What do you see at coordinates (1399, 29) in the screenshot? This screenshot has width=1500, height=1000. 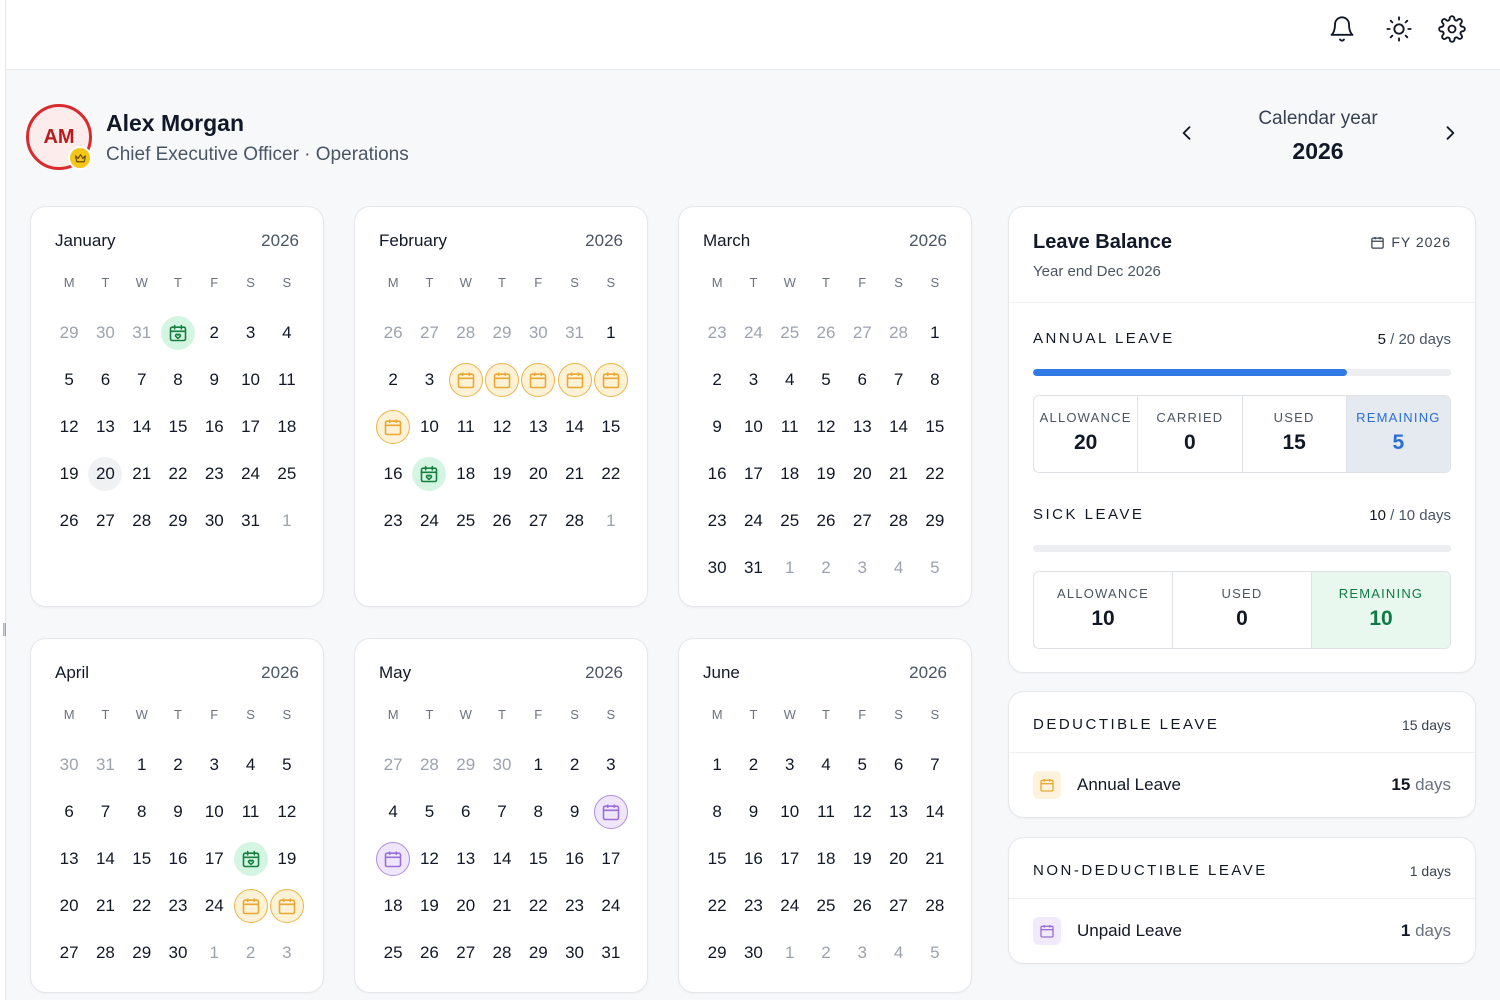 I see `sun-icon` at bounding box center [1399, 29].